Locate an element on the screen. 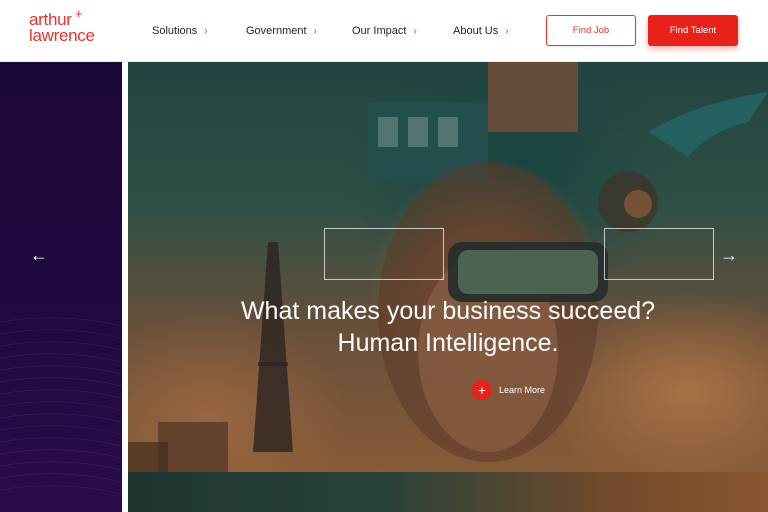 The image size is (768, 512). nav-our-impact: Our Impact › is located at coordinates (384, 31).